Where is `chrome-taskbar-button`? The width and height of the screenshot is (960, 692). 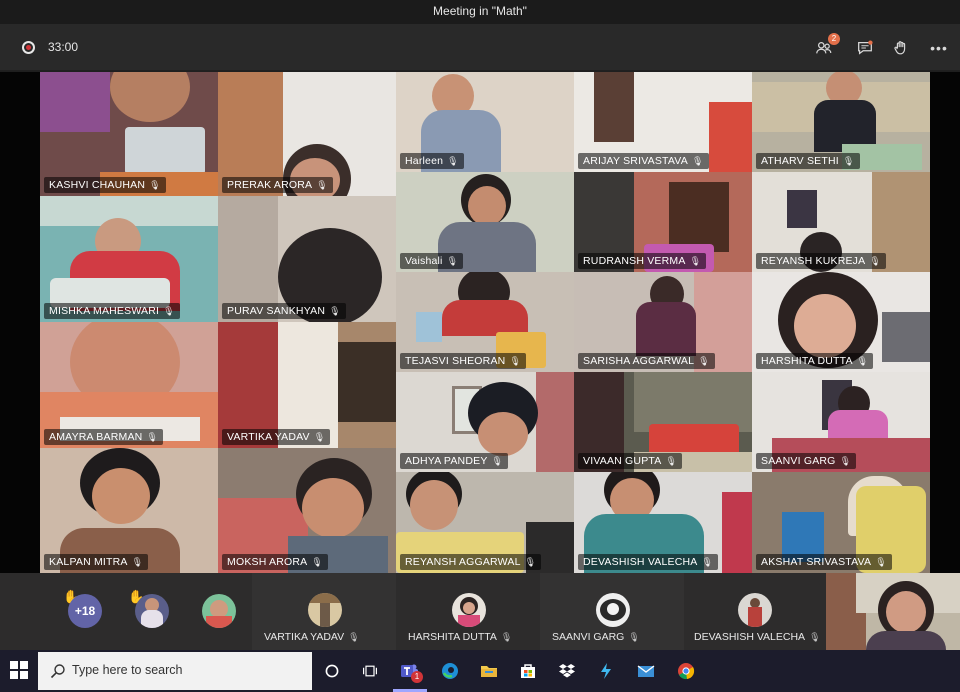 chrome-taskbar-button is located at coordinates (686, 671).